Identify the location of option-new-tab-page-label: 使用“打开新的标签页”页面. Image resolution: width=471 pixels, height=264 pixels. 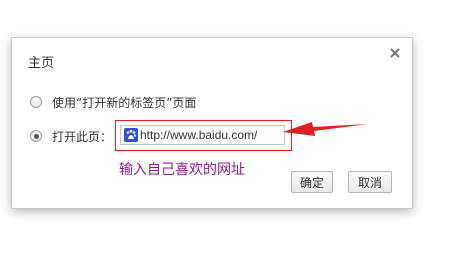
(124, 102).